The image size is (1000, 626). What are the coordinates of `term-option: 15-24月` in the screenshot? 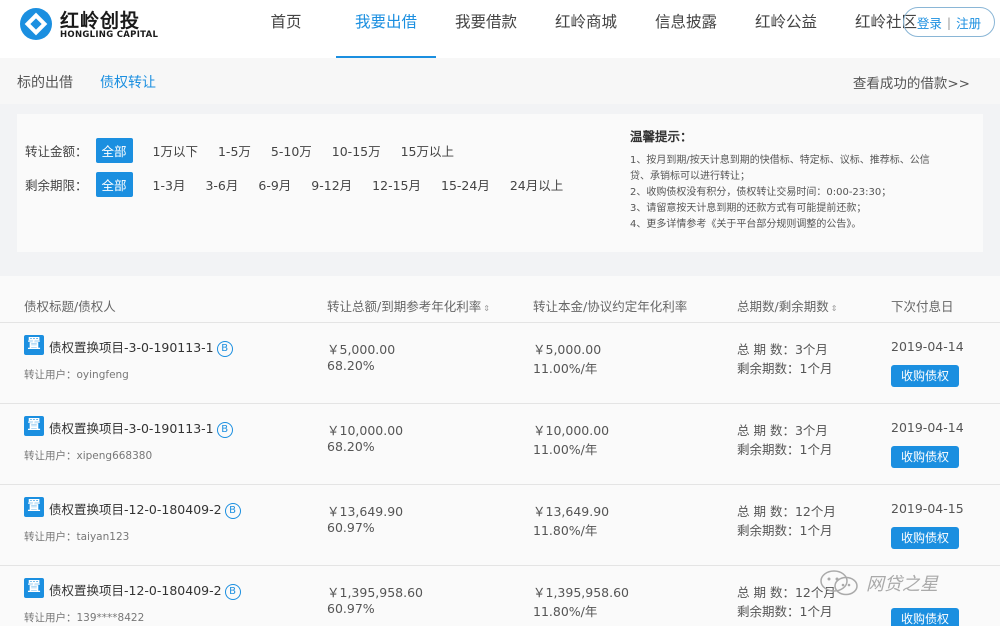 It's located at (465, 184).